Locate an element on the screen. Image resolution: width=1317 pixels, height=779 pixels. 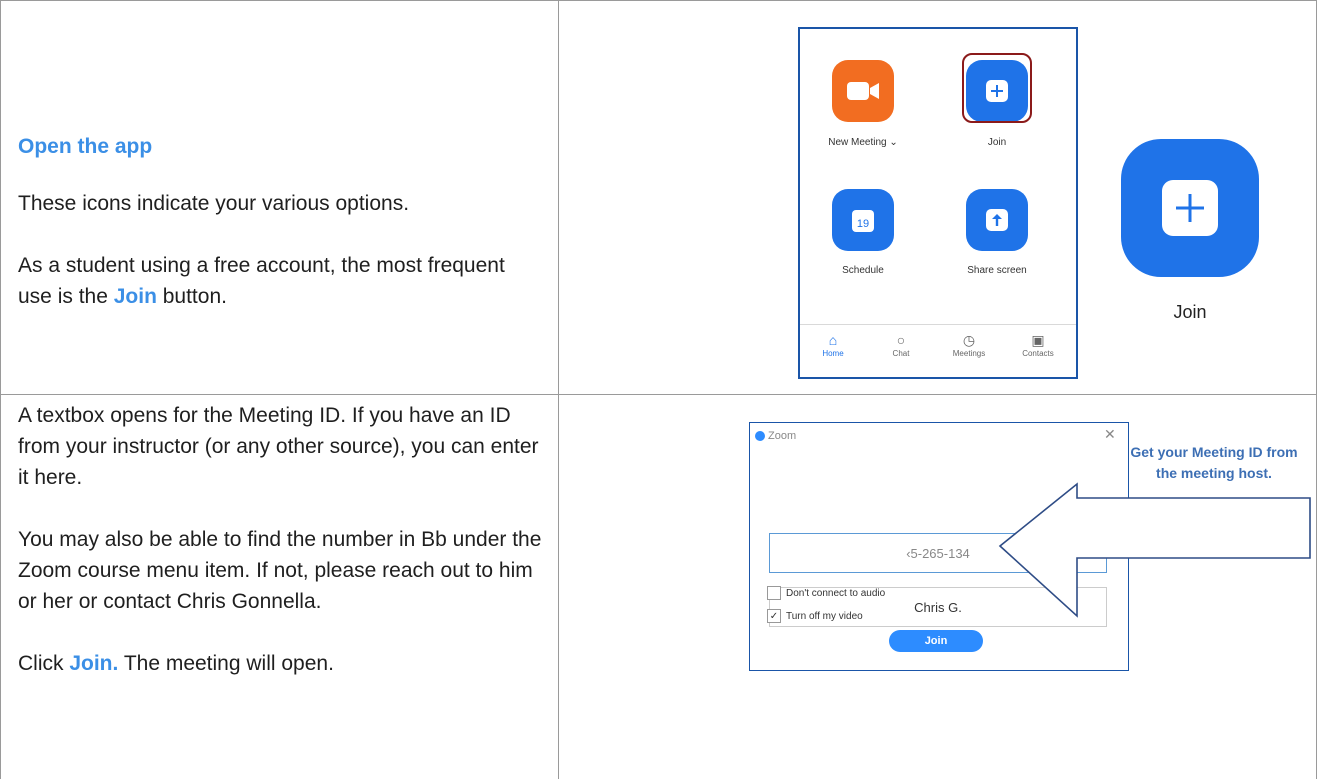
contact-card-icon: ▣ is located at coordinates (1038, 340).